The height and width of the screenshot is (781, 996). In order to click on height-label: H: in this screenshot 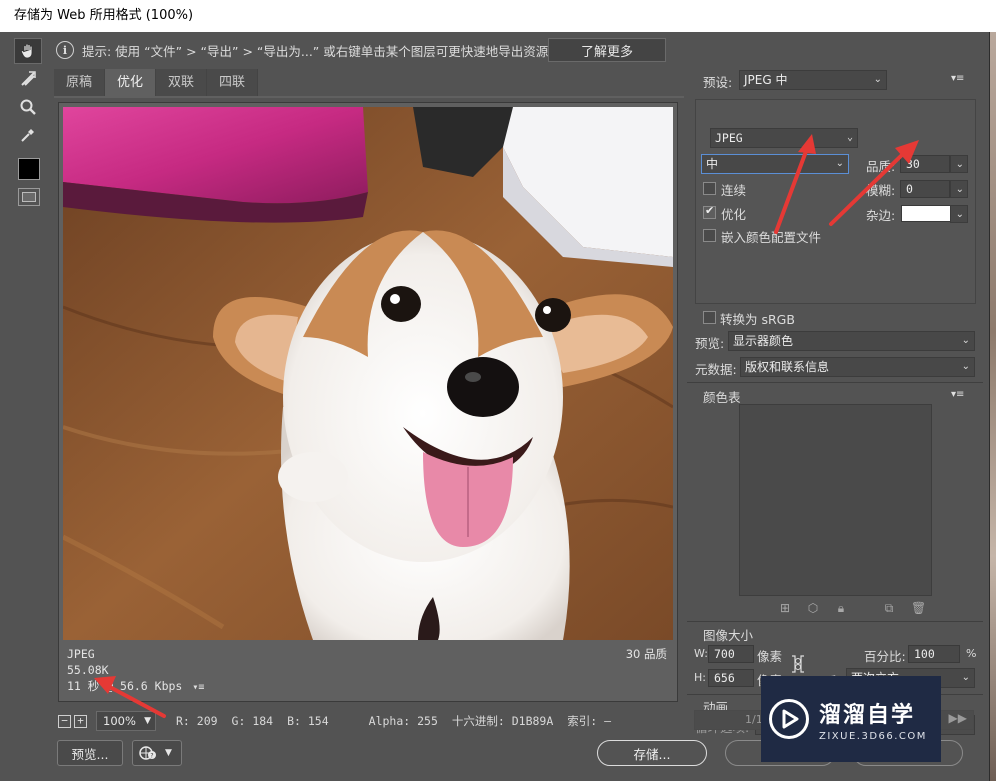, I will do `click(700, 677)`.